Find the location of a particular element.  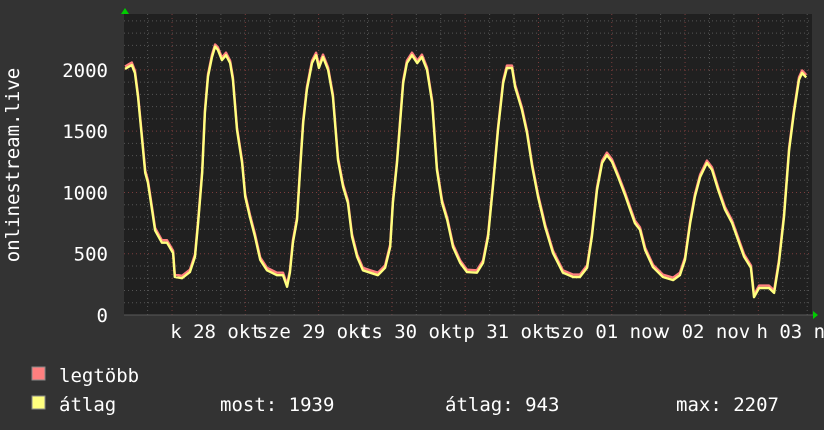

y-tick-label: 1000 is located at coordinates (85, 193).